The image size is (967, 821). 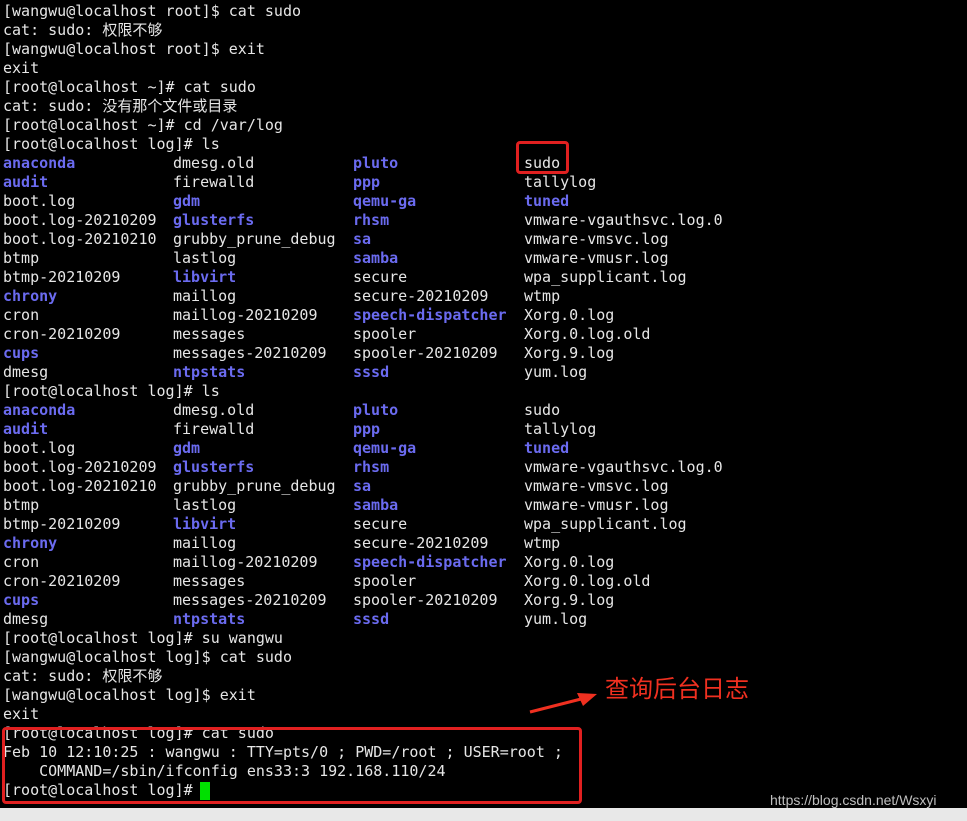 I want to click on file-entry: grubby_prune_debug, so click(x=254, y=239).